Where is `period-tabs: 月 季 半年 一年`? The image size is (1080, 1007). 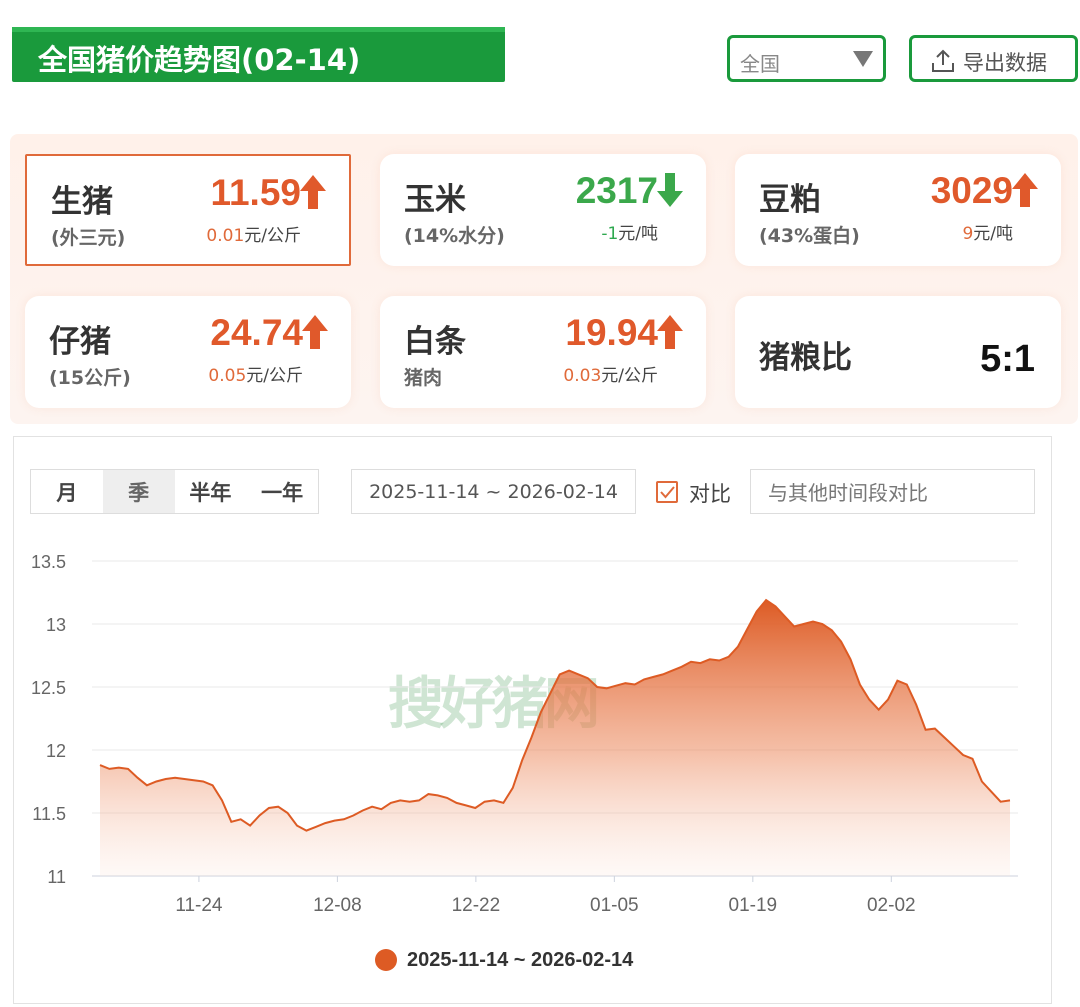 period-tabs: 月 季 半年 一年 is located at coordinates (174, 491).